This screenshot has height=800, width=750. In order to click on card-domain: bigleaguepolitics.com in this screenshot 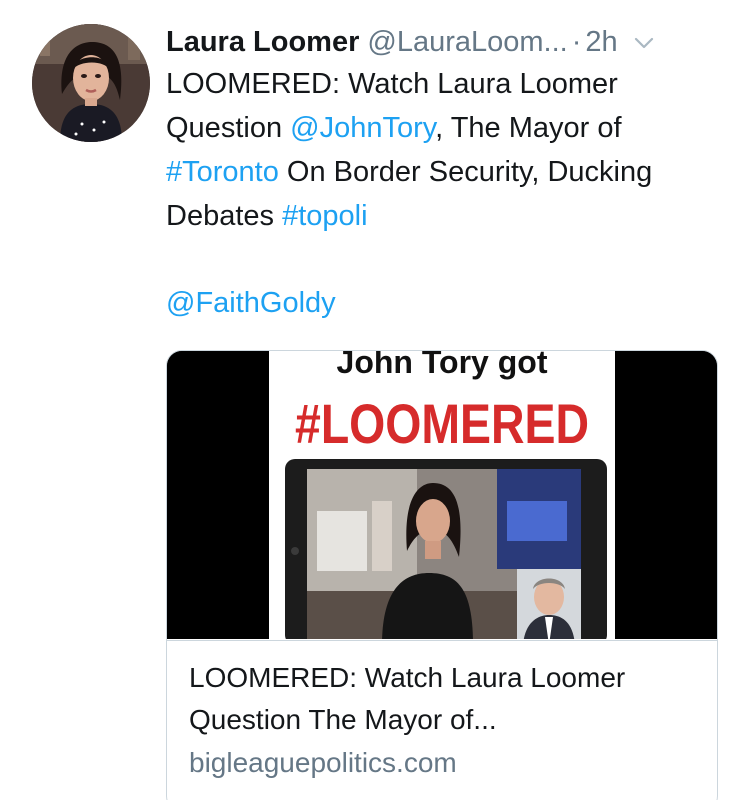, I will do `click(323, 763)`.